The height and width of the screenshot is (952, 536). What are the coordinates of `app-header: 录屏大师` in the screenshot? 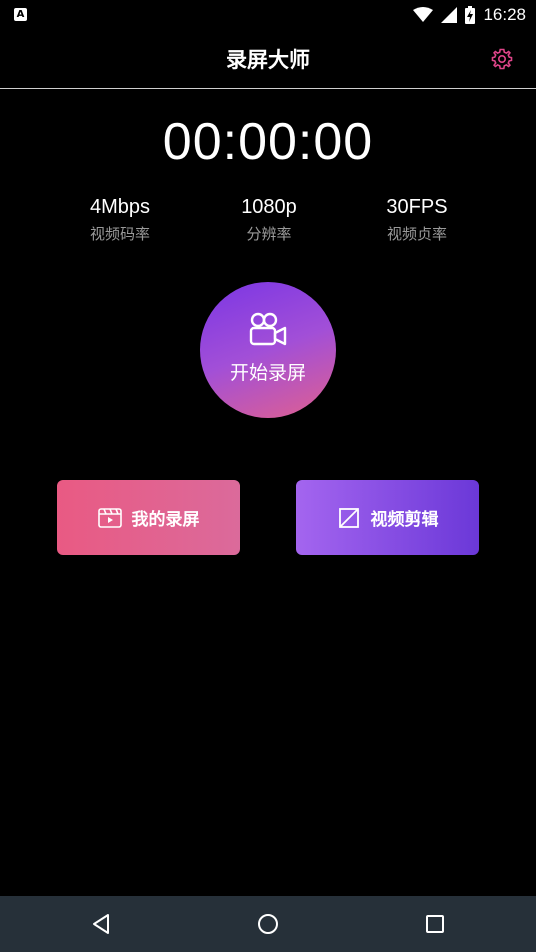 It's located at (268, 59).